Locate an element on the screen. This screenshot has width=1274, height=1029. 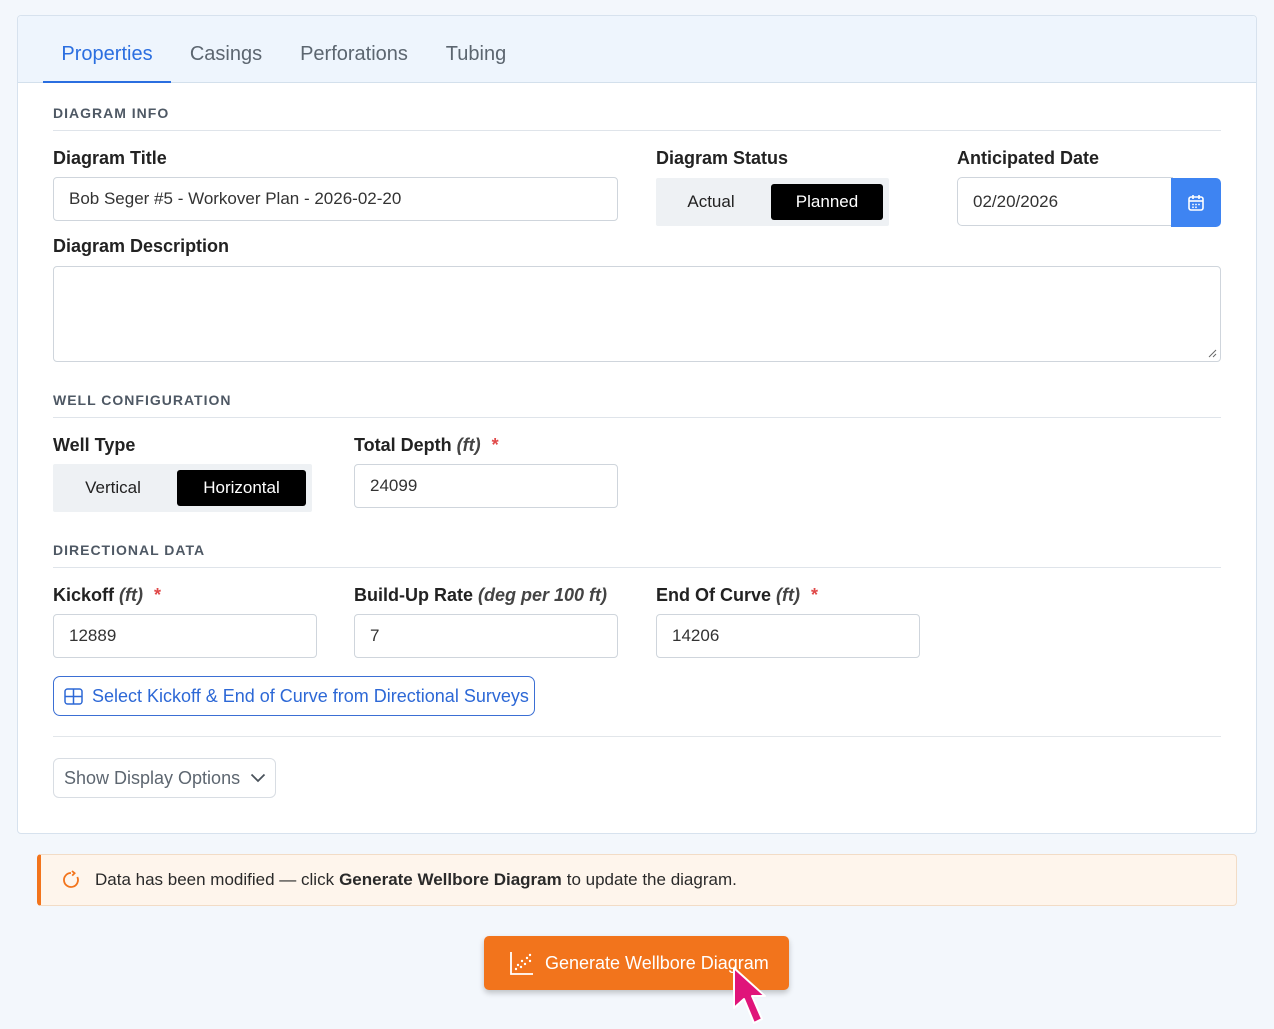
build-up-rate-label-text: Build-Up Rate is located at coordinates (413, 595).